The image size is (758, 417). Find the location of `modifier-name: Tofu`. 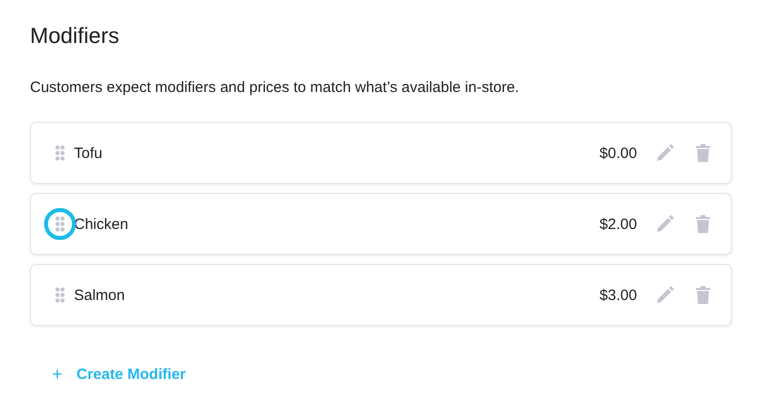

modifier-name: Tofu is located at coordinates (89, 153).